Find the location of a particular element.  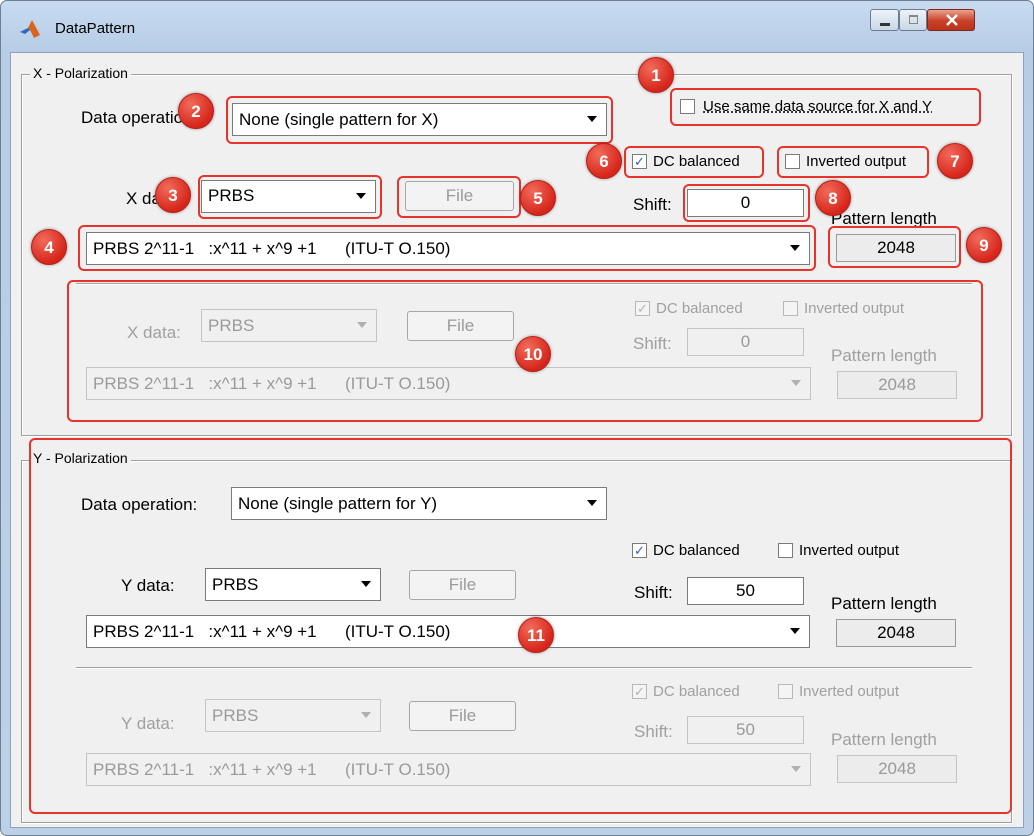

marker-8: 8 is located at coordinates (833, 198).